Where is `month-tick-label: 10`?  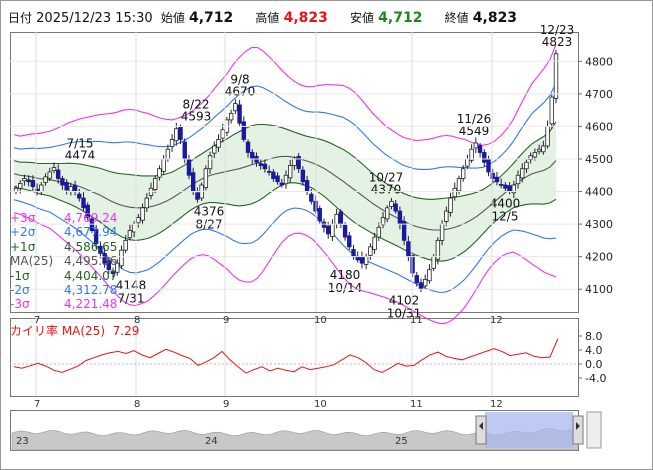 month-tick-label: 10 is located at coordinates (320, 404).